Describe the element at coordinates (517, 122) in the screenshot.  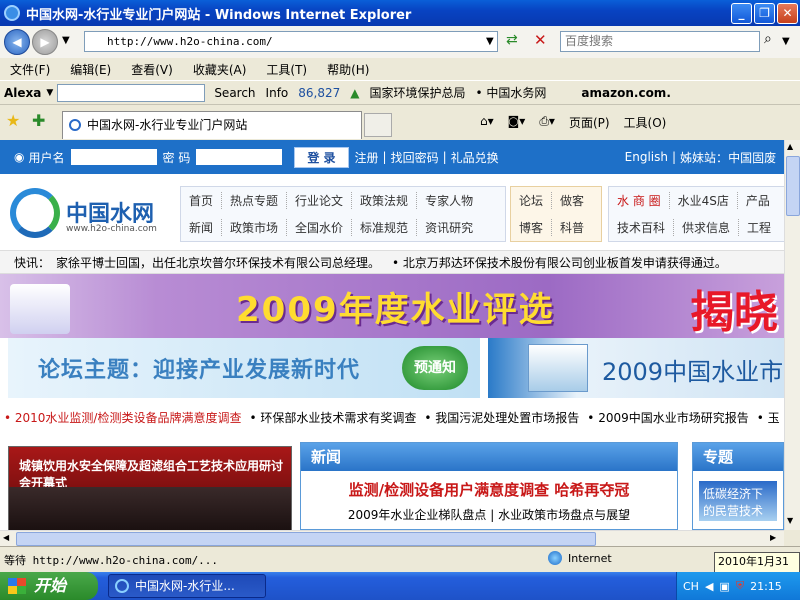
I see `feeds-icon: ◙▾` at that location.